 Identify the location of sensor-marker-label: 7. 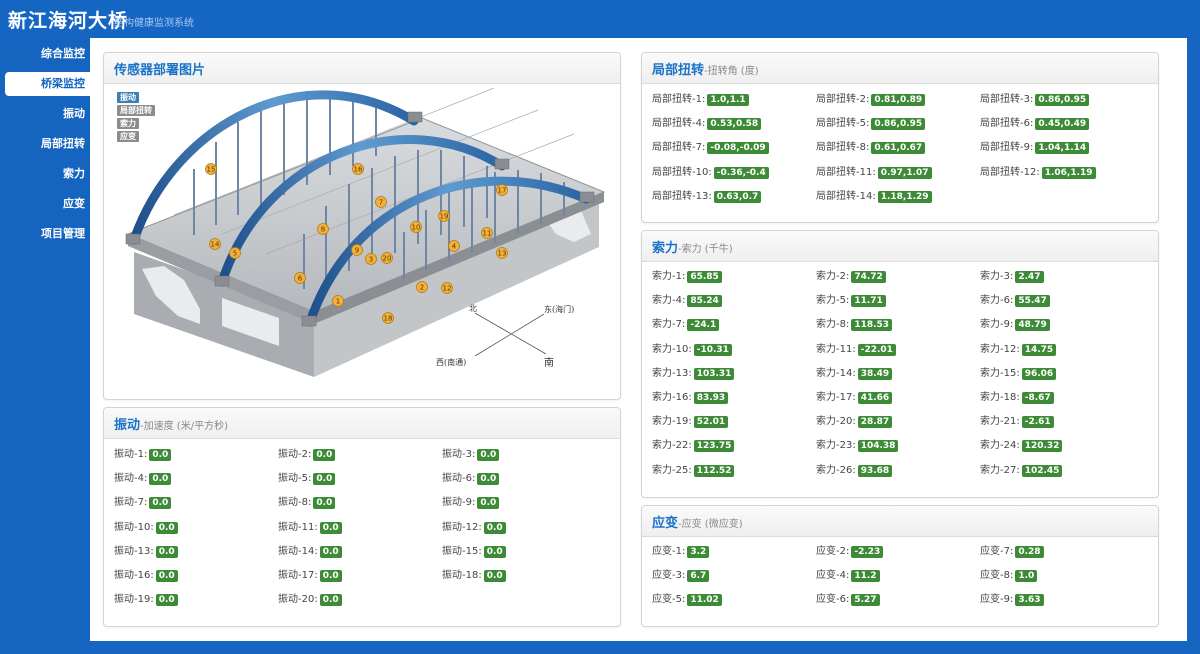
(381, 203).